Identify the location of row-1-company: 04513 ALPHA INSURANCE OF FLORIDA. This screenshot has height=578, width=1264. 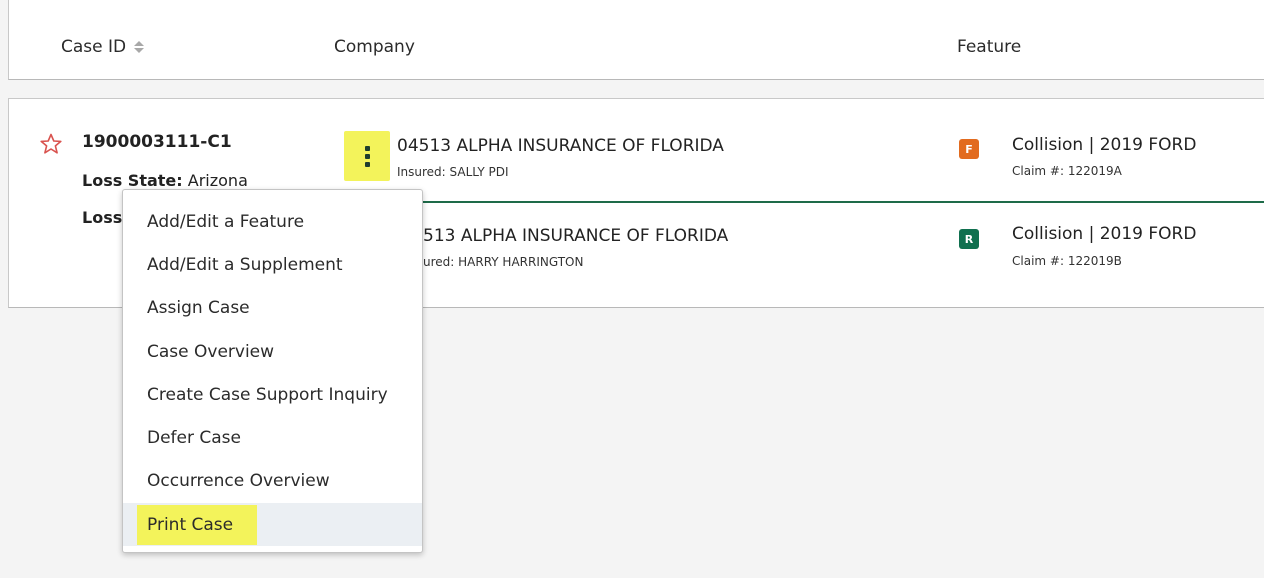
(560, 146).